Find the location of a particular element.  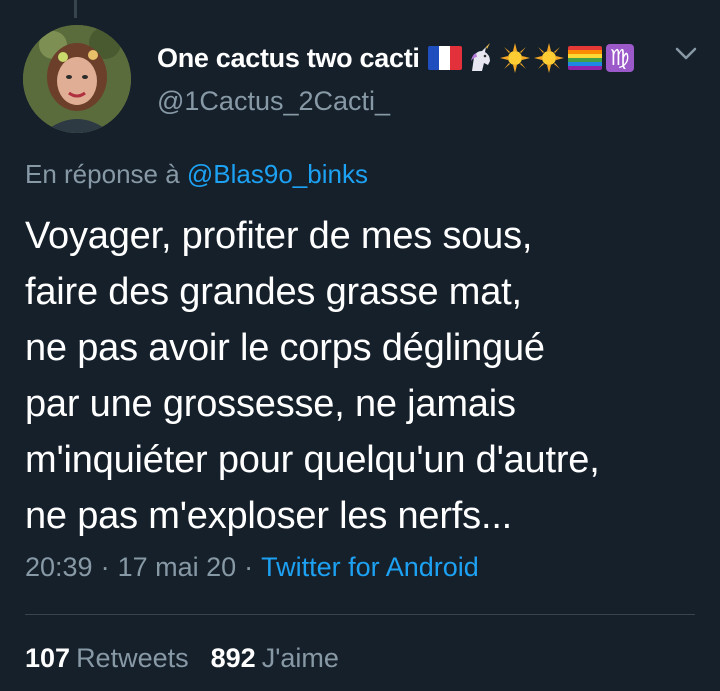

avatar-image is located at coordinates (77, 79).